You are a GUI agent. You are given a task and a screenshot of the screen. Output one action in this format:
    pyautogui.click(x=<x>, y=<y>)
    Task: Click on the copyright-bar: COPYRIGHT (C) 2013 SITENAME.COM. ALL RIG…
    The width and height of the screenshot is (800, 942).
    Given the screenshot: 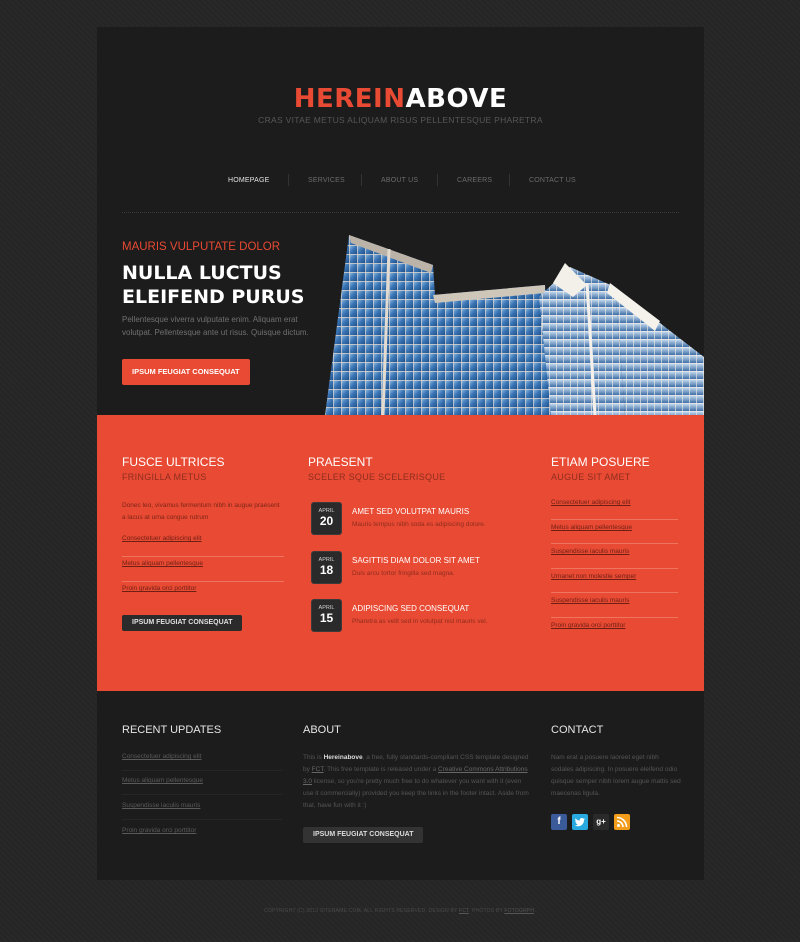 What is the action you would take?
    pyautogui.click(x=400, y=911)
    